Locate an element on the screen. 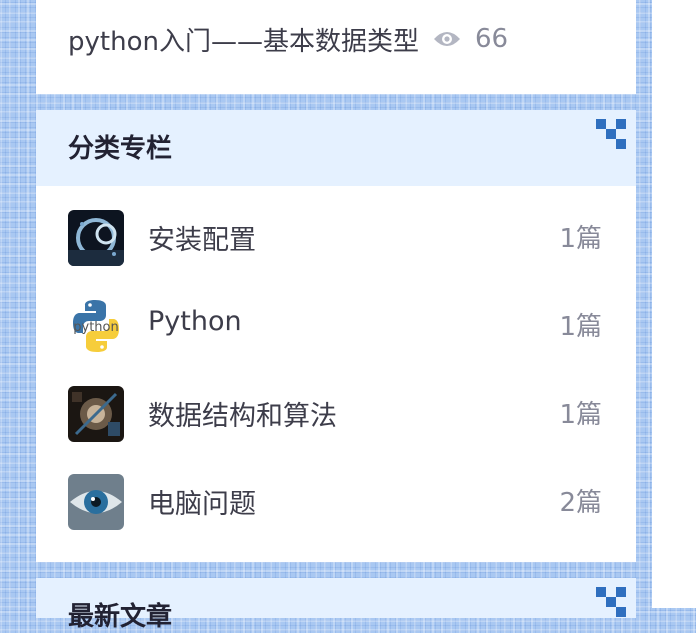 The image size is (696, 633). category-card-header: 分类专栏 is located at coordinates (336, 148).